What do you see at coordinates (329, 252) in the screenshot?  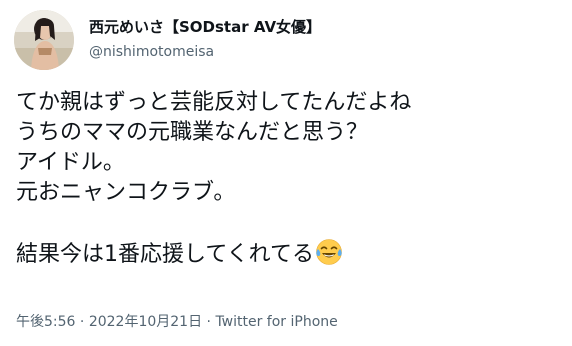 I see `face-with-tears-of-joy-icon` at bounding box center [329, 252].